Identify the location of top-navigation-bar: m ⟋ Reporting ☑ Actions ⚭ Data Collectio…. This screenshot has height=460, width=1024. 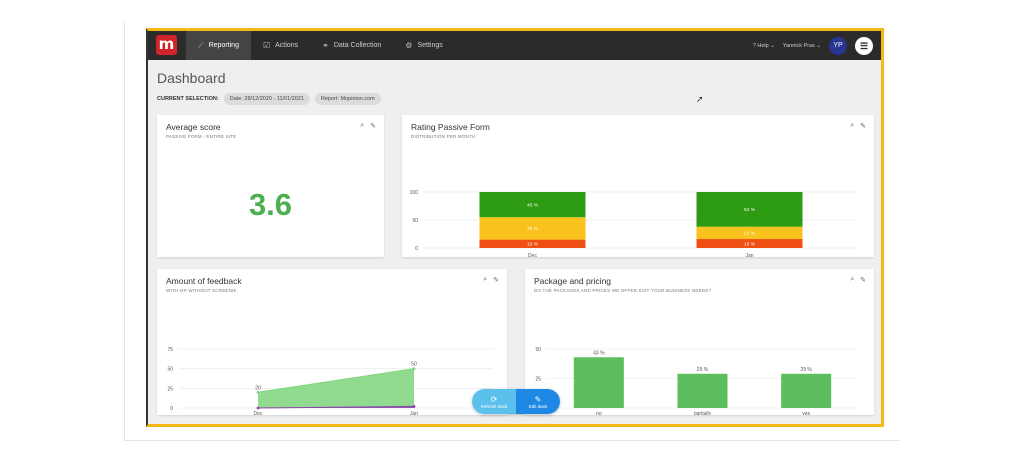
(514, 45).